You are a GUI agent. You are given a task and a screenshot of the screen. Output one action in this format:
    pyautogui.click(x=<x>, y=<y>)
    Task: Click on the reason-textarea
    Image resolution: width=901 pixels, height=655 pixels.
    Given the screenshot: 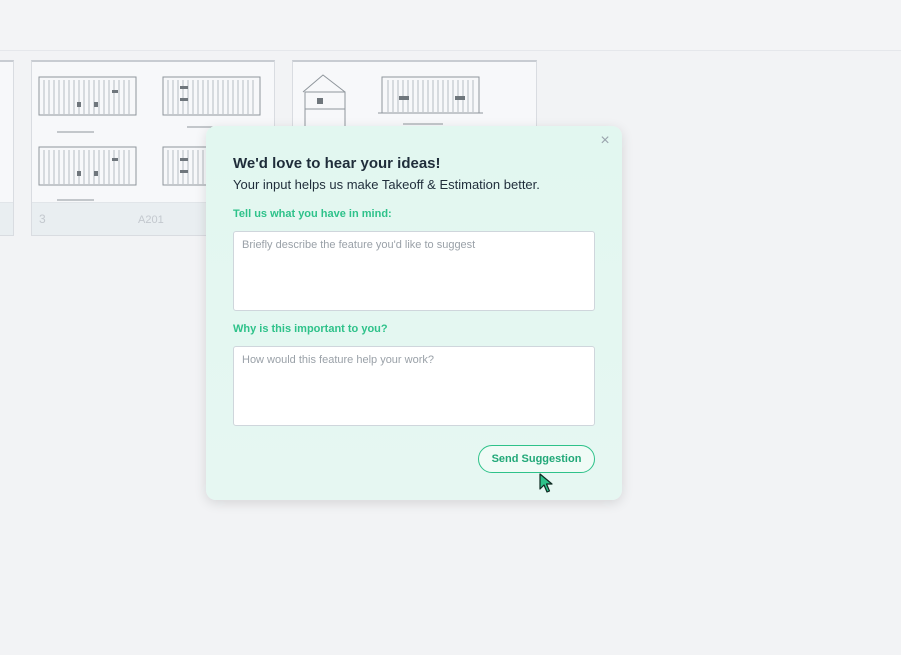 What is the action you would take?
    pyautogui.click(x=414, y=386)
    